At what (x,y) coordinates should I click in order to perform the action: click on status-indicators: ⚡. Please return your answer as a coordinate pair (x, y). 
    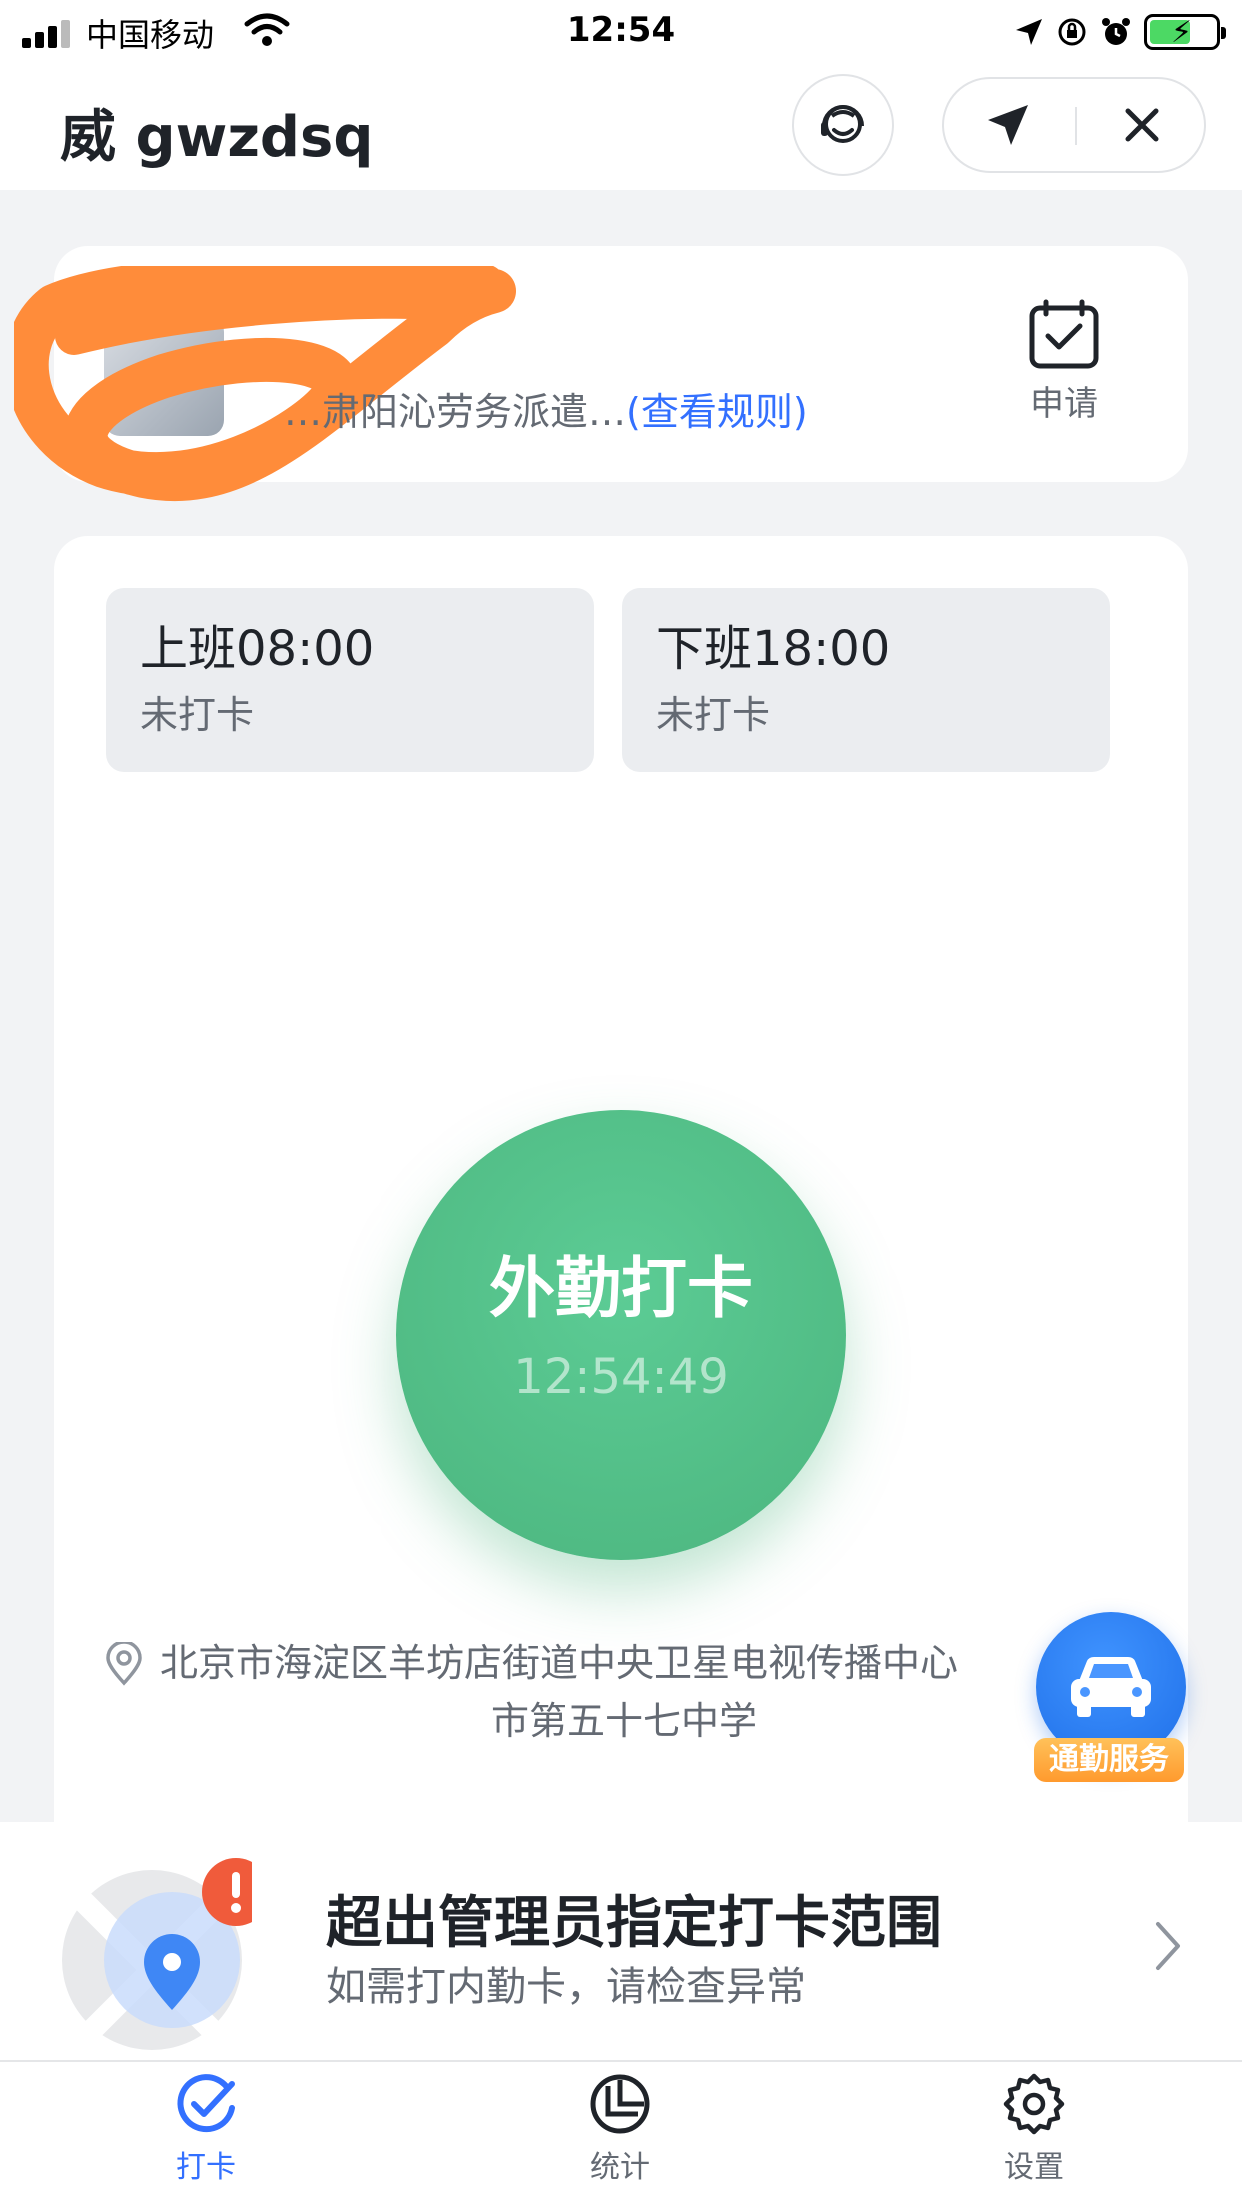
    Looking at the image, I should click on (1120, 32).